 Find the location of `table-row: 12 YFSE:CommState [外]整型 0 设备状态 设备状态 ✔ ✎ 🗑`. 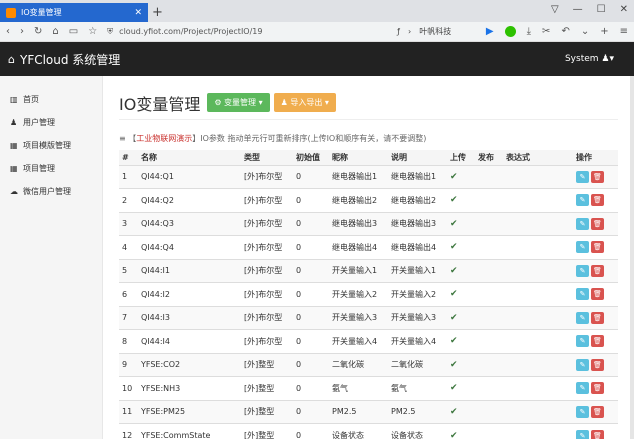

table-row: 12 YFSE:CommState [外]整型 0 设备状态 设备状态 ✔ ✎ 🗑 is located at coordinates (368, 431).